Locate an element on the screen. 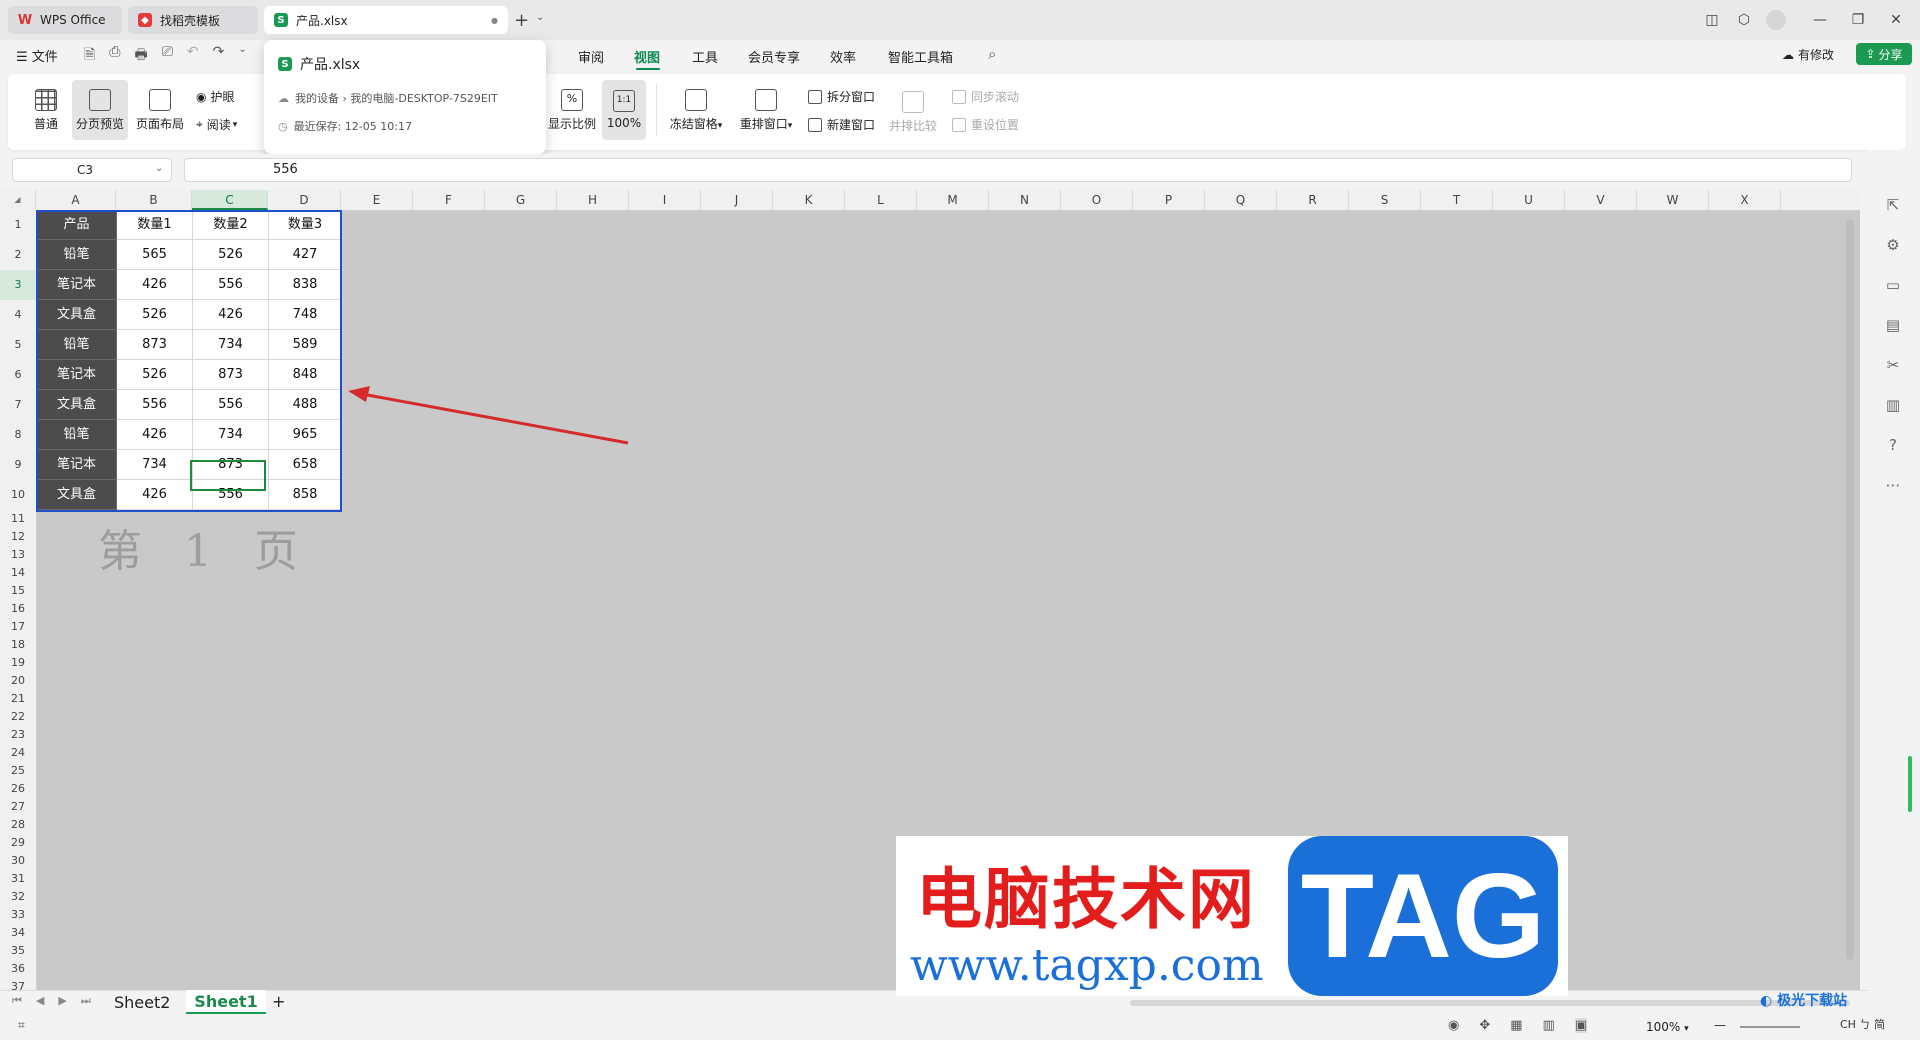 This screenshot has width=1920, height=1040. row-header-27: 27 is located at coordinates (18, 807).